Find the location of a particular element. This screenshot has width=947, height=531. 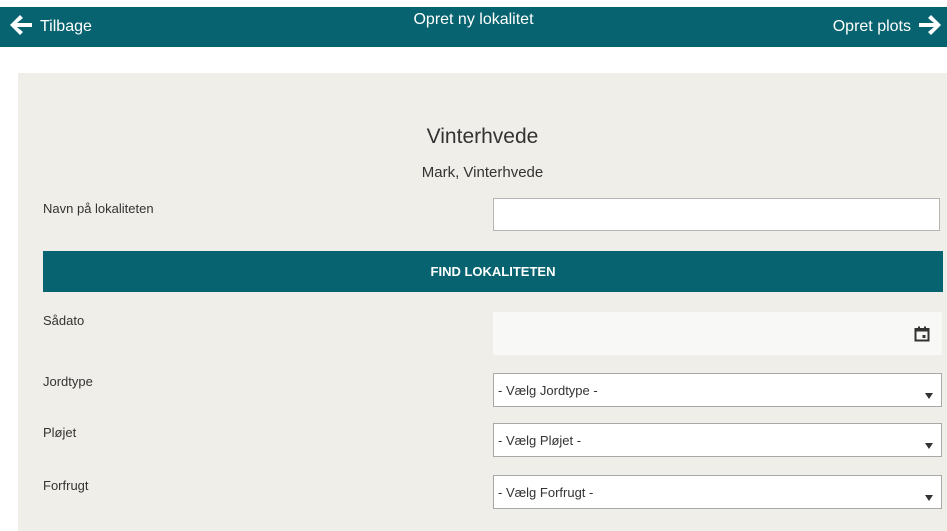

top-bar: Tilbage Opret ny lokalitet Opret plots is located at coordinates (473, 27).